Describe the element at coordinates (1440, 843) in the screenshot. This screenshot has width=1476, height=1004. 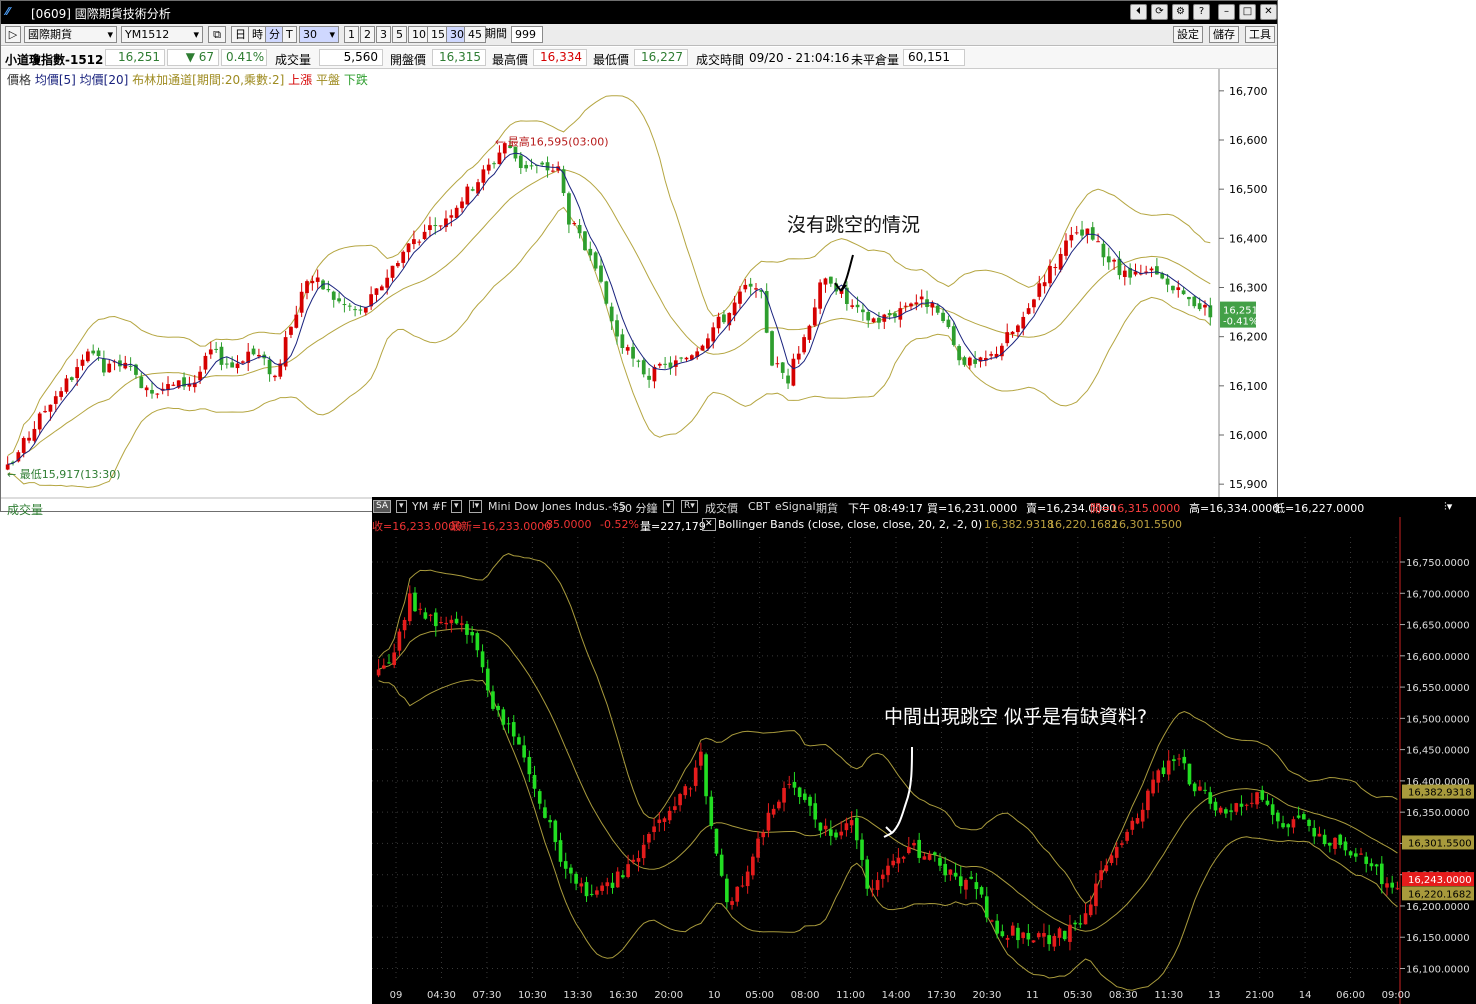
I see `bb-mid-tag-value: 16,301.5500` at that location.